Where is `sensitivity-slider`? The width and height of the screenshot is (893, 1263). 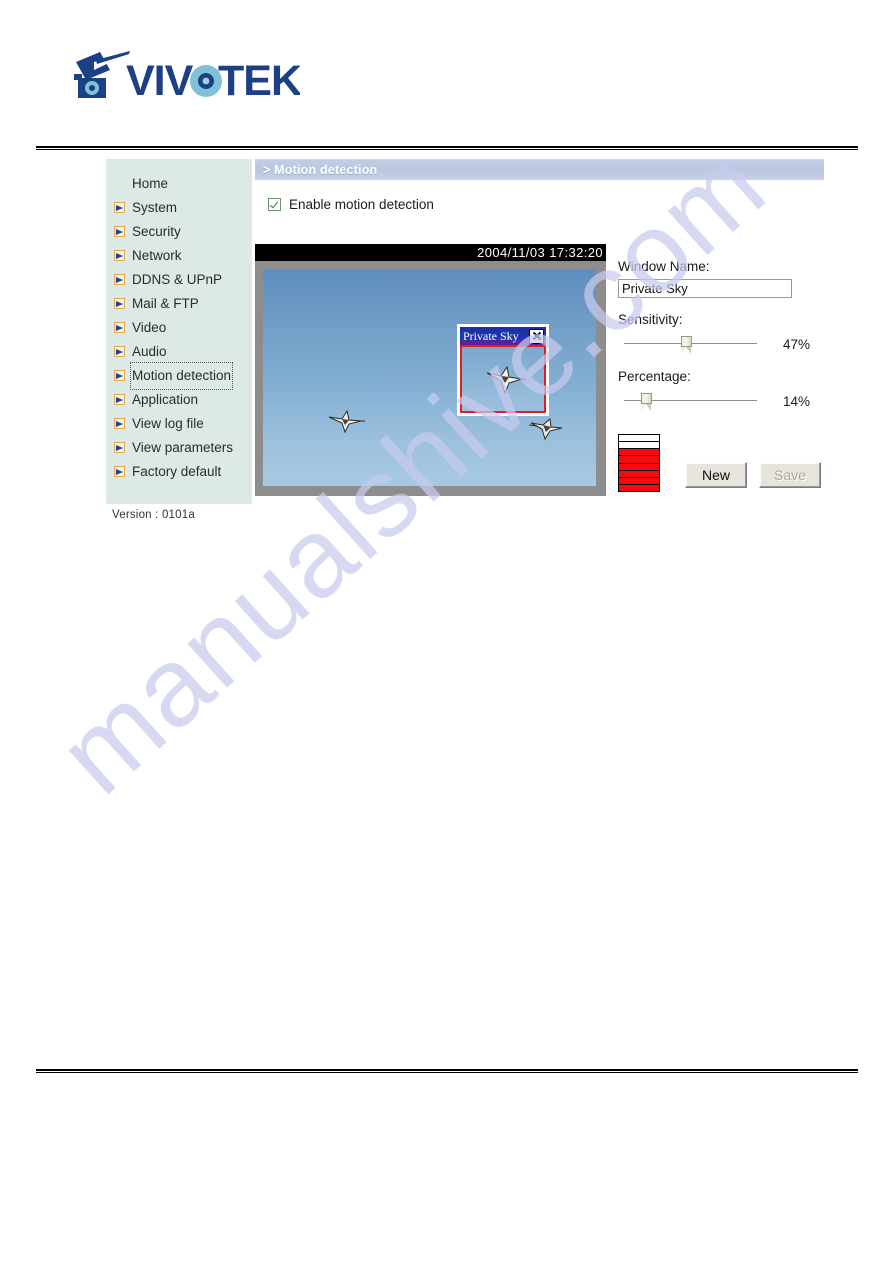
sensitivity-slider is located at coordinates (690, 344).